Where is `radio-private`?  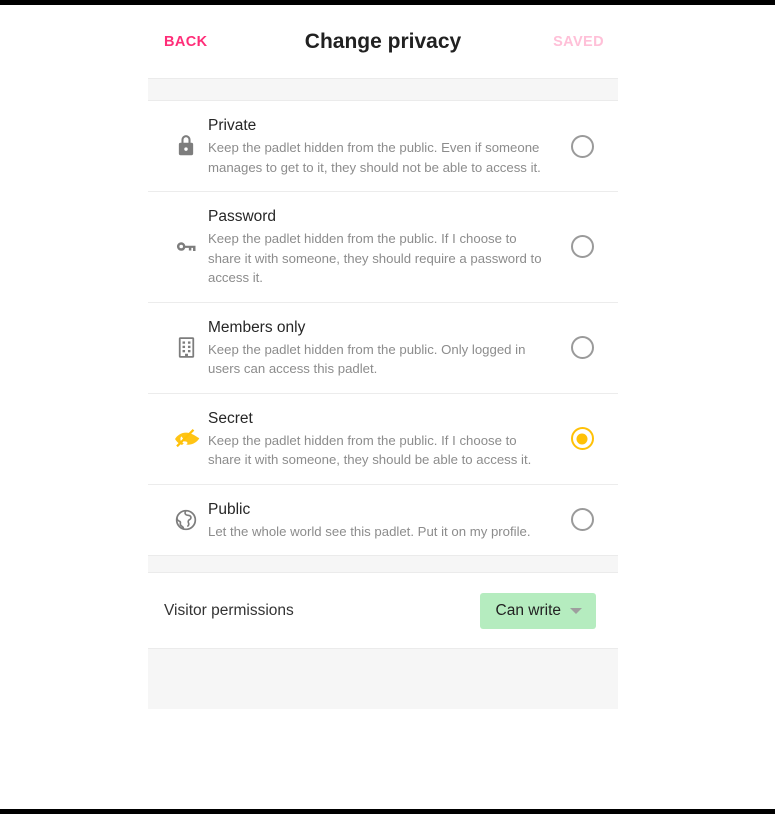 radio-private is located at coordinates (582, 146).